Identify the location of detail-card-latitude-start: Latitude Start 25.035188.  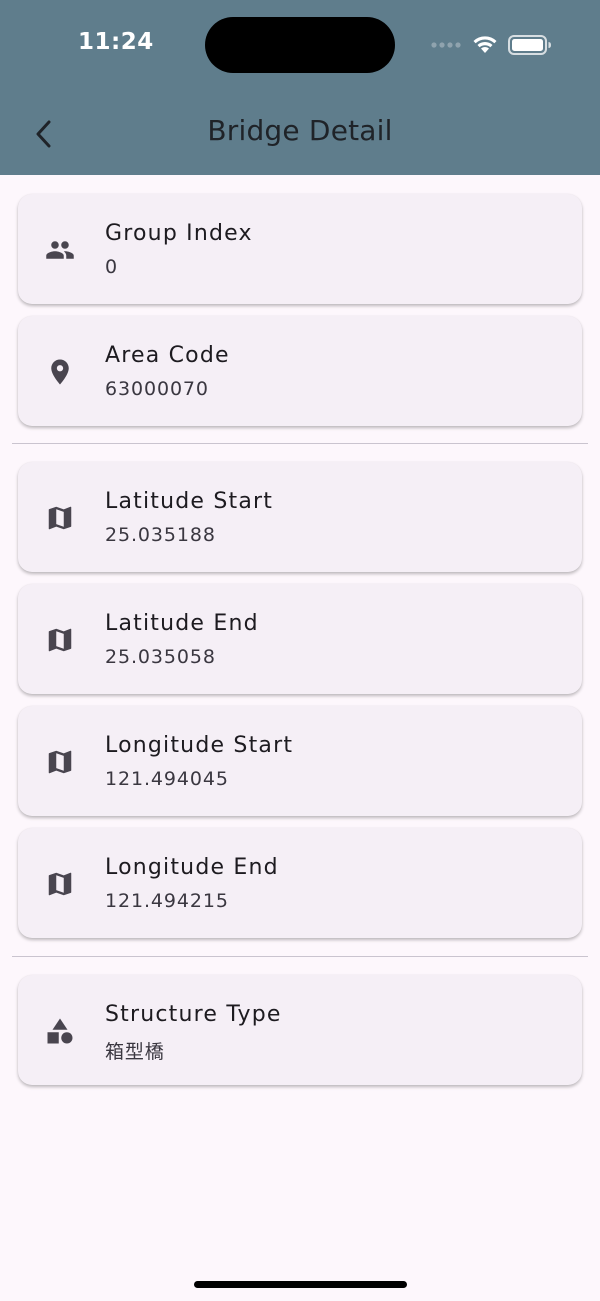
(300, 517).